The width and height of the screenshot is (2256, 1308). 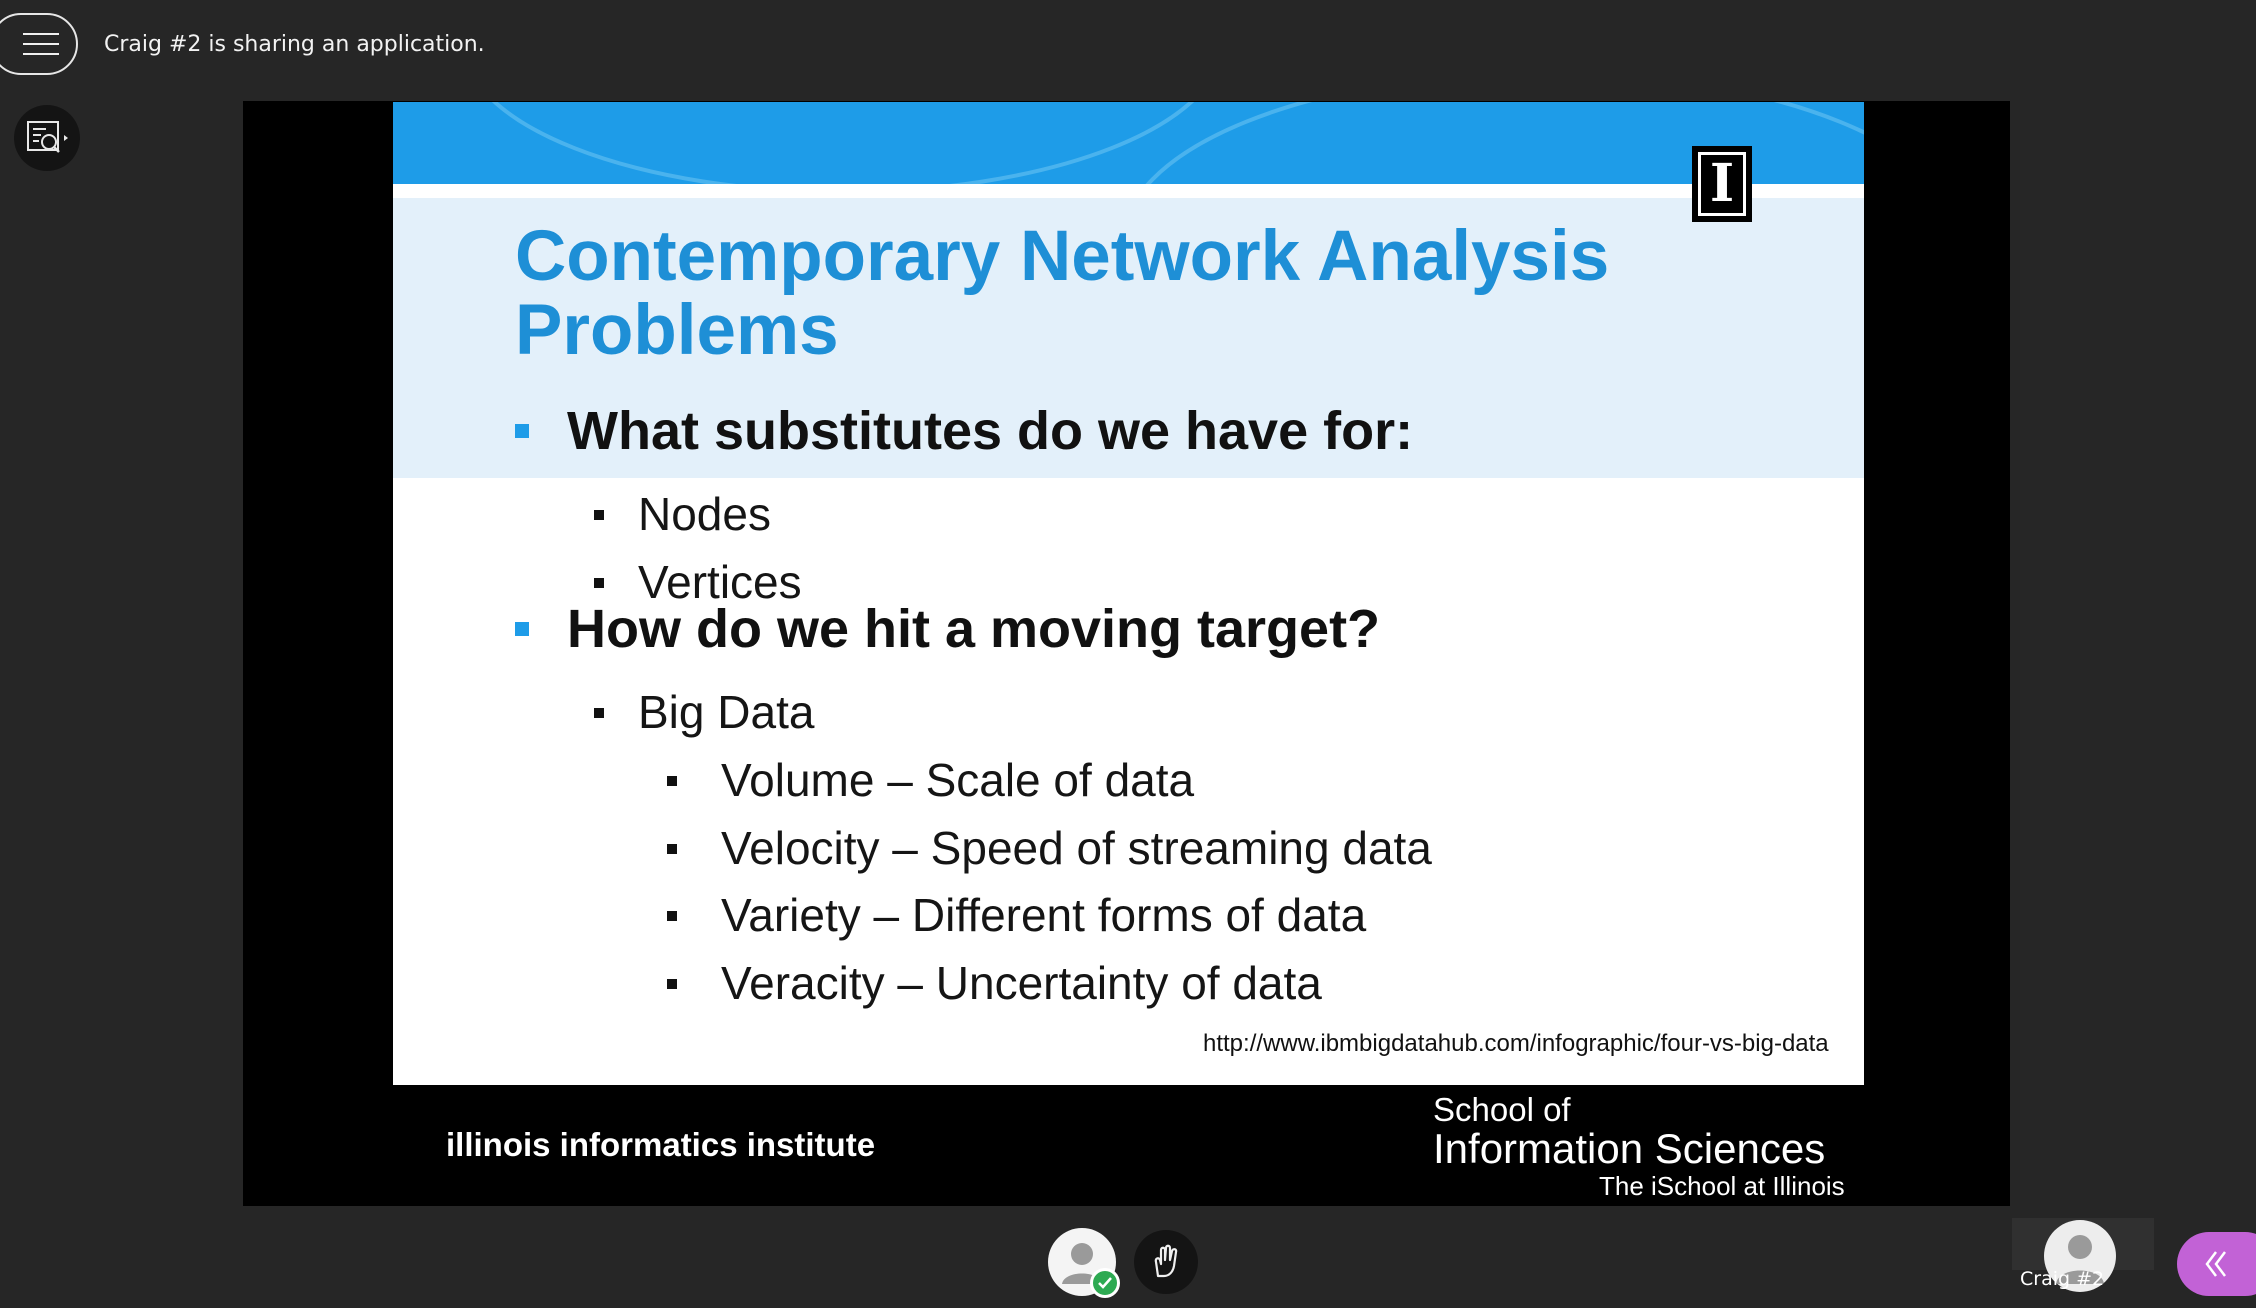 I want to click on double-chevron-left-icon, so click(x=2215, y=1264).